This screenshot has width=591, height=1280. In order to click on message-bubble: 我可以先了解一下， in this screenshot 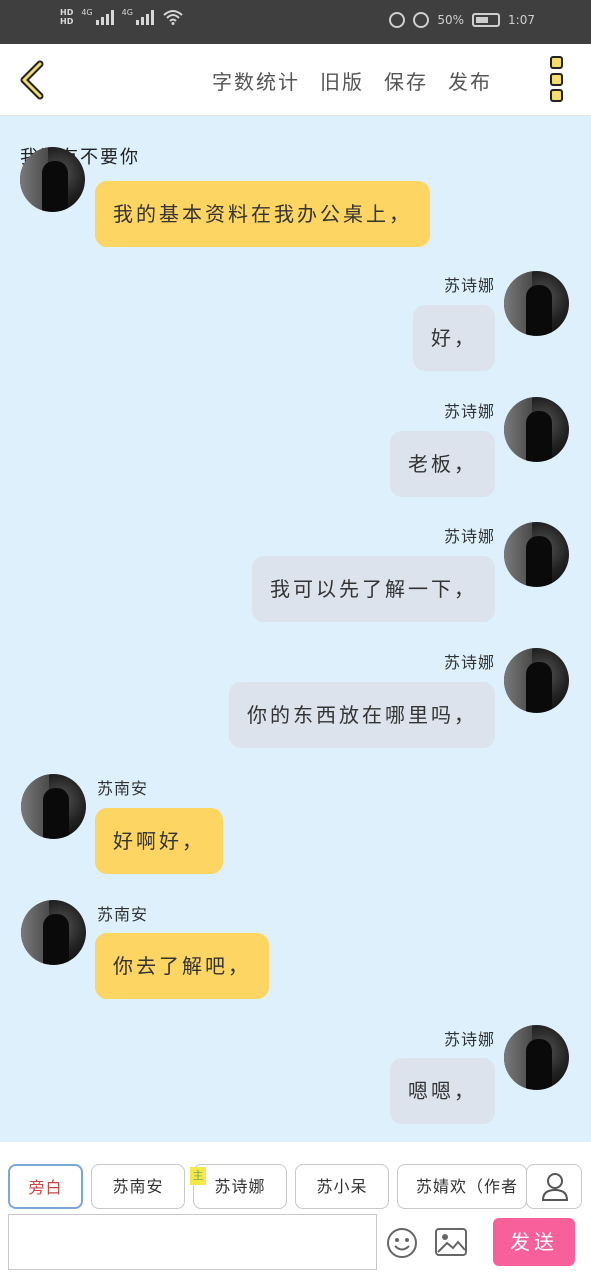, I will do `click(373, 589)`.